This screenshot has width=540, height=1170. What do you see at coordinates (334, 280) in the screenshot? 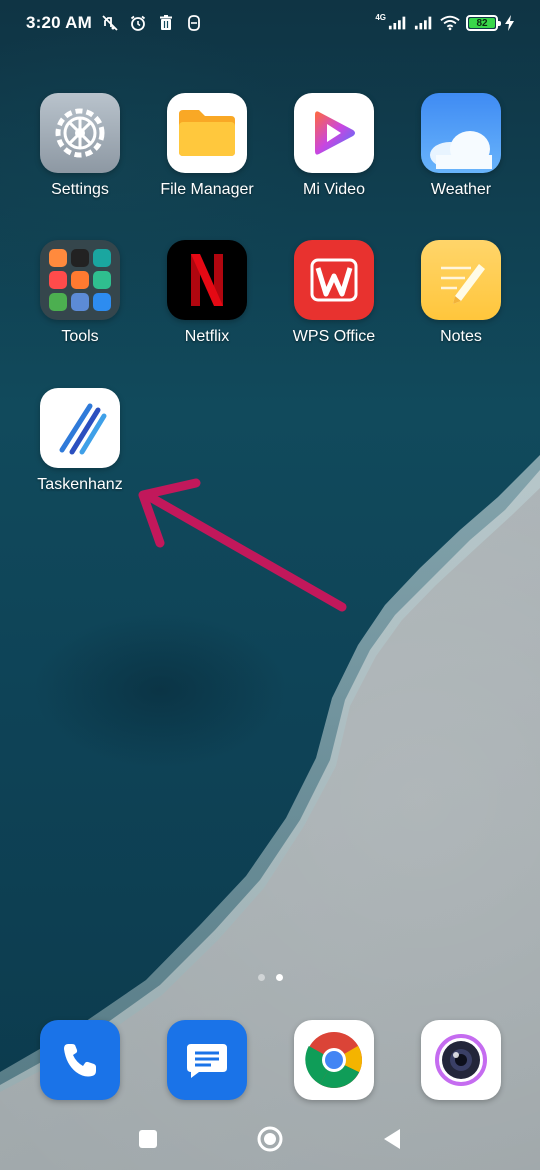
I see `wps-w-icon` at bounding box center [334, 280].